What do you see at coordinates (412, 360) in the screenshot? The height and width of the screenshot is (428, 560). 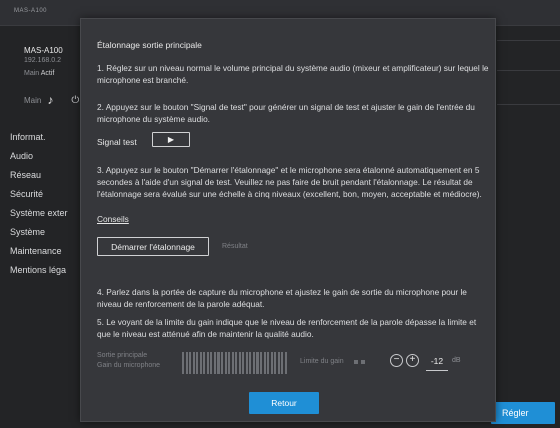 I see `increase-gain-button: +` at bounding box center [412, 360].